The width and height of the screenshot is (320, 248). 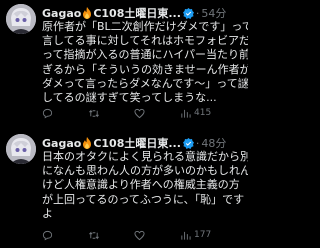 What do you see at coordinates (143, 199) in the screenshot?
I see `text-line: が上回ってるのってふつうに、「恥」です` at bounding box center [143, 199].